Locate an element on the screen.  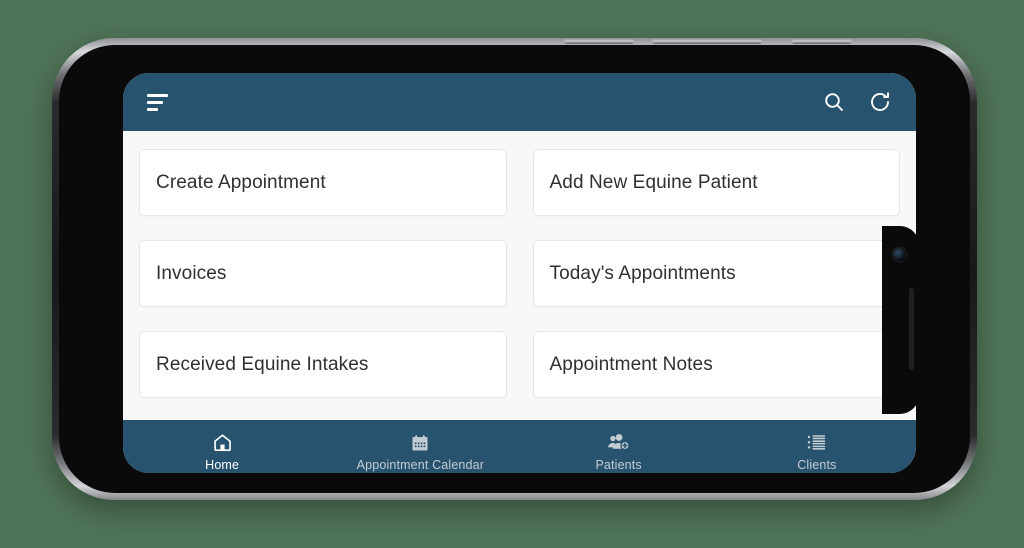
home-icon is located at coordinates (222, 443).